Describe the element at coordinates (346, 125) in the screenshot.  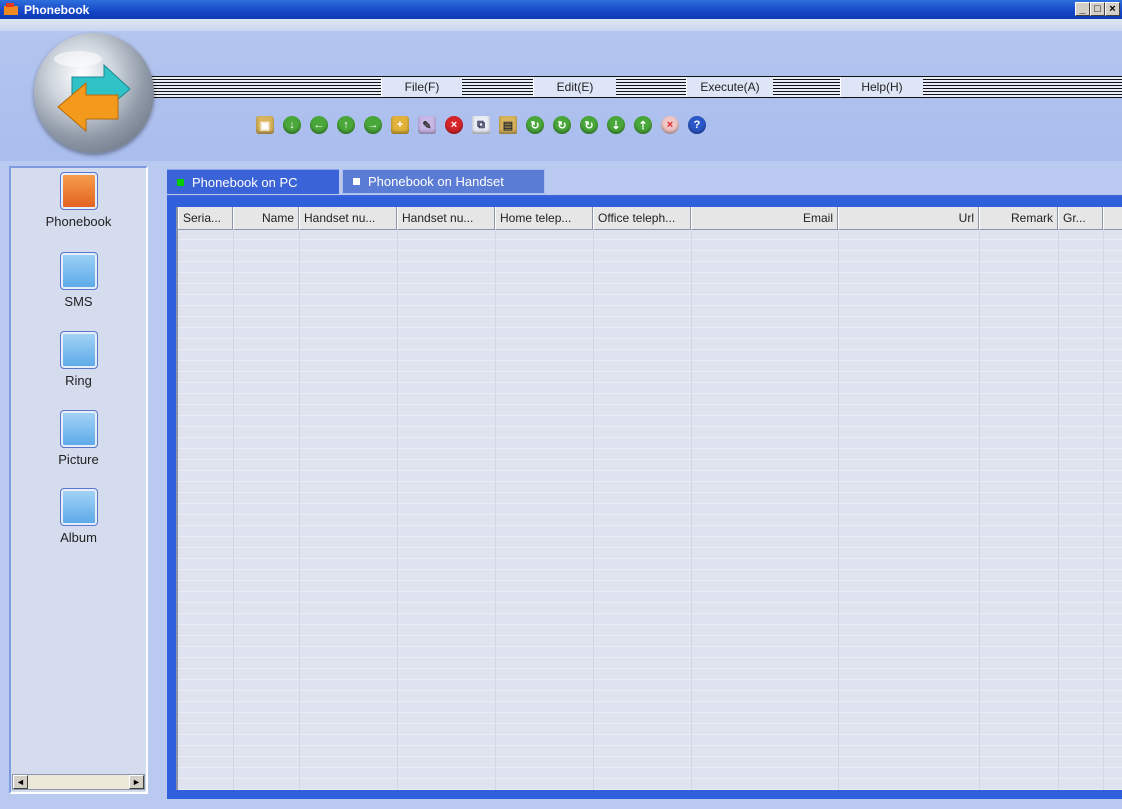
I see `upload-icon: ↑` at that location.